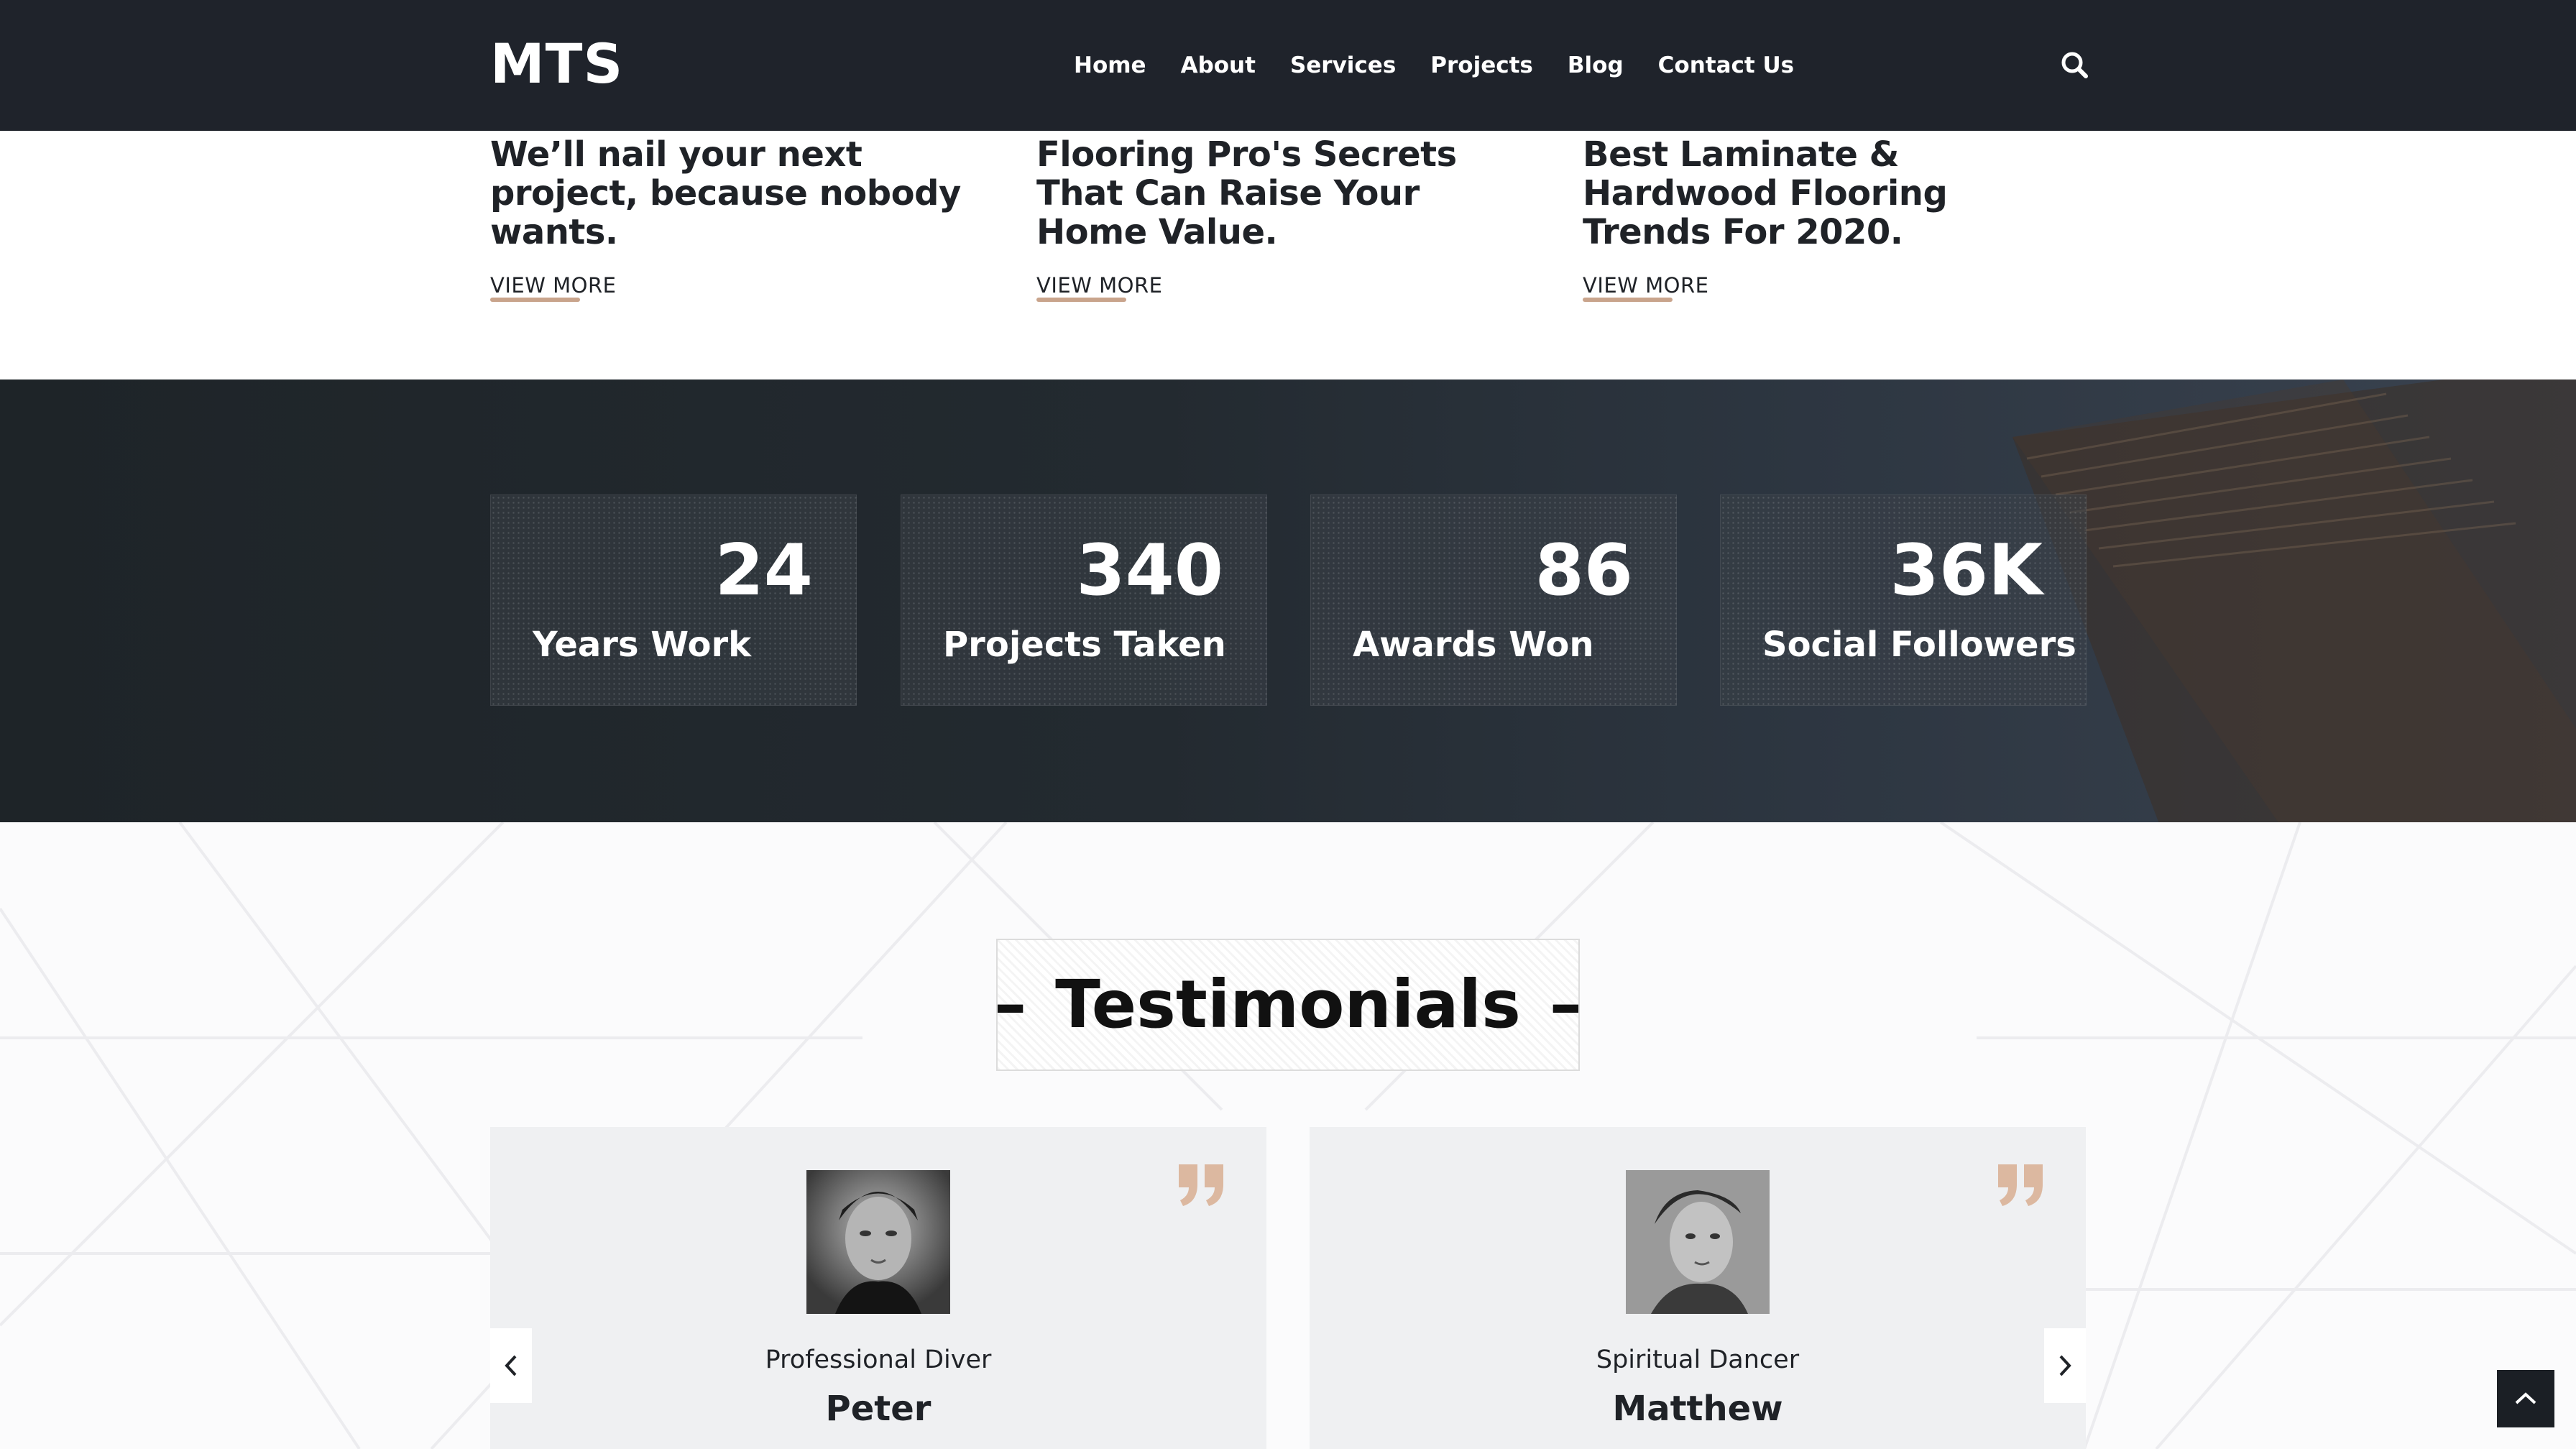 This screenshot has height=1449, width=2576. Describe the element at coordinates (1565, 1004) in the screenshot. I see `heading-dash-right: –` at that location.